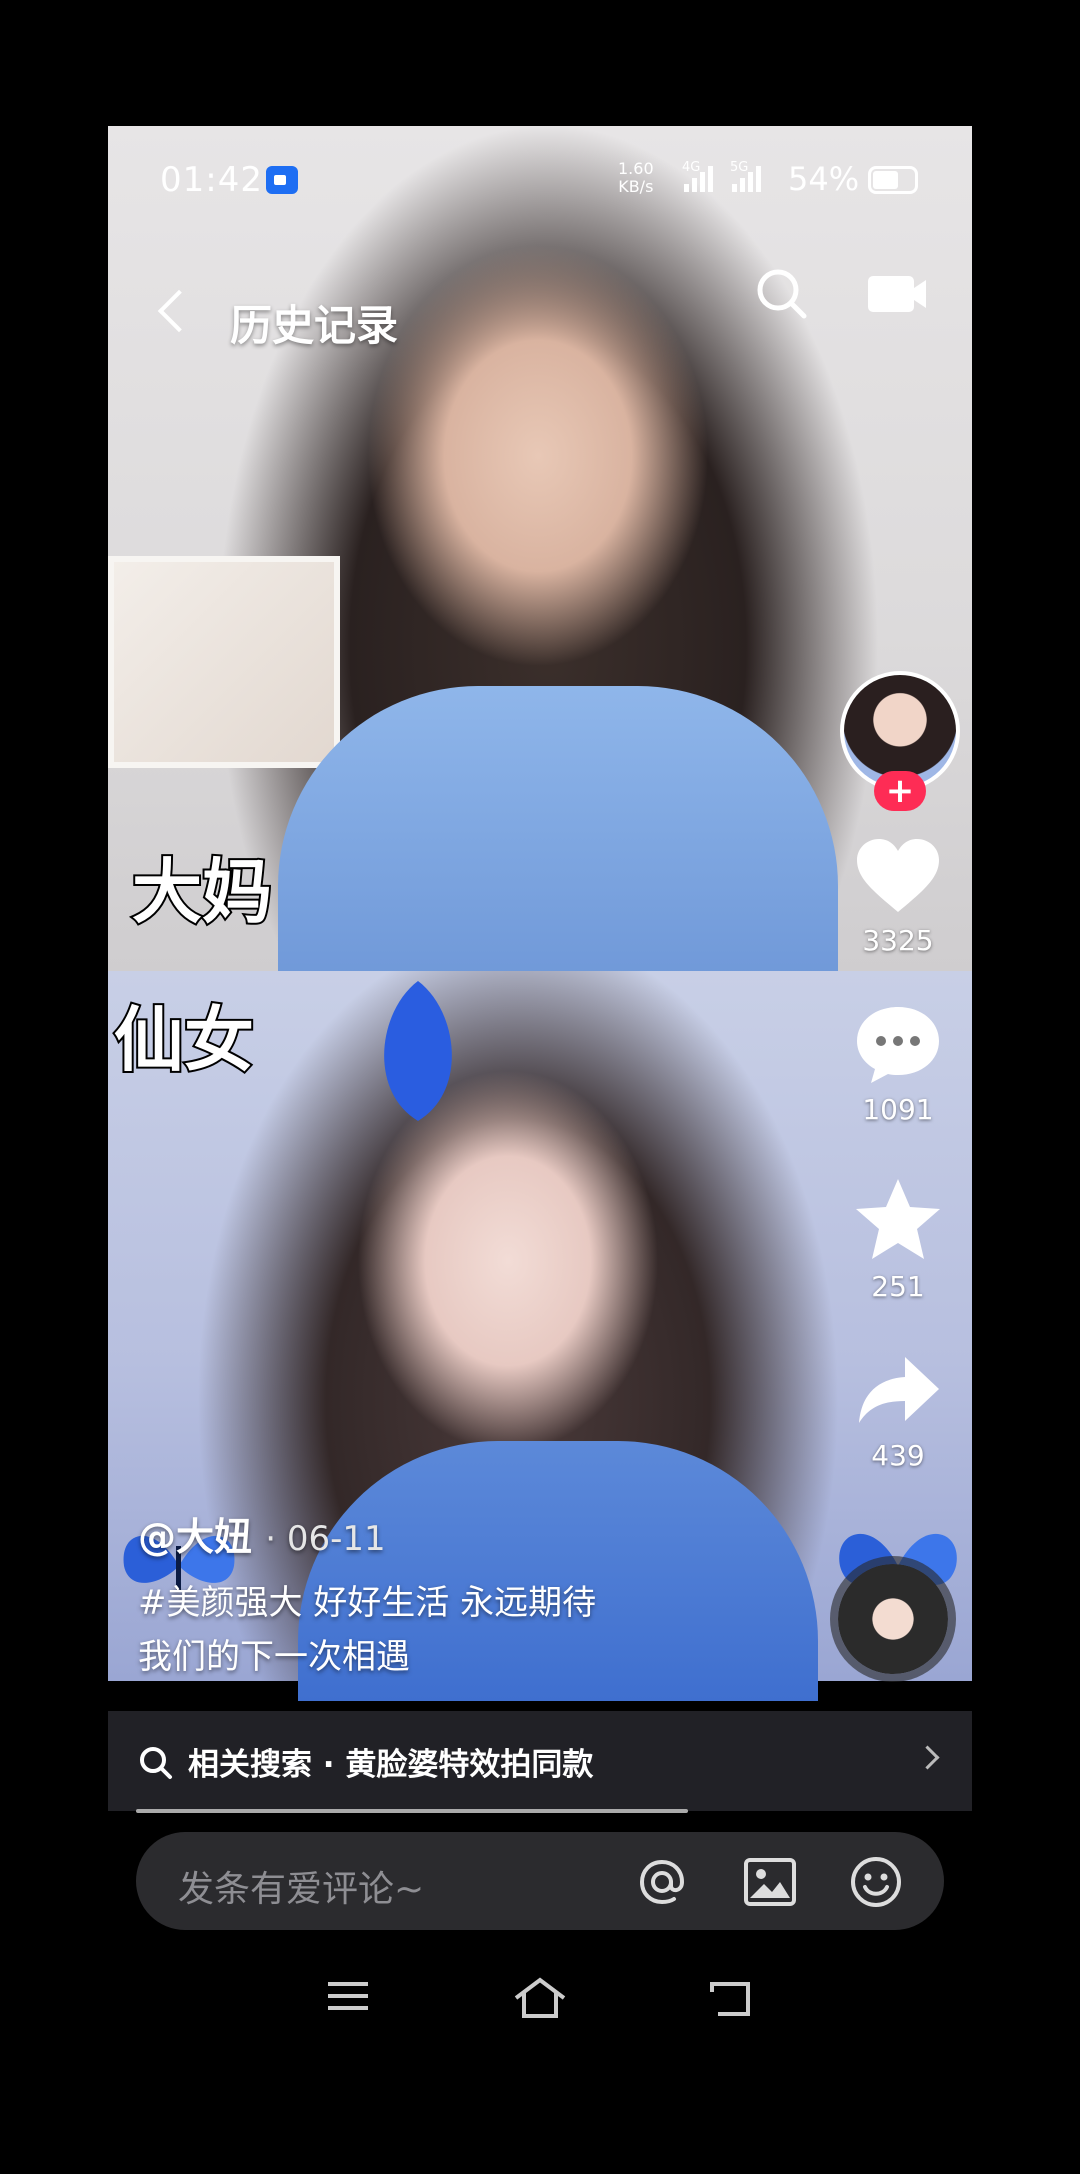 The height and width of the screenshot is (2174, 1080). Describe the element at coordinates (262, 1533) in the screenshot. I see `author-line: @大妞 · 06-11` at that location.